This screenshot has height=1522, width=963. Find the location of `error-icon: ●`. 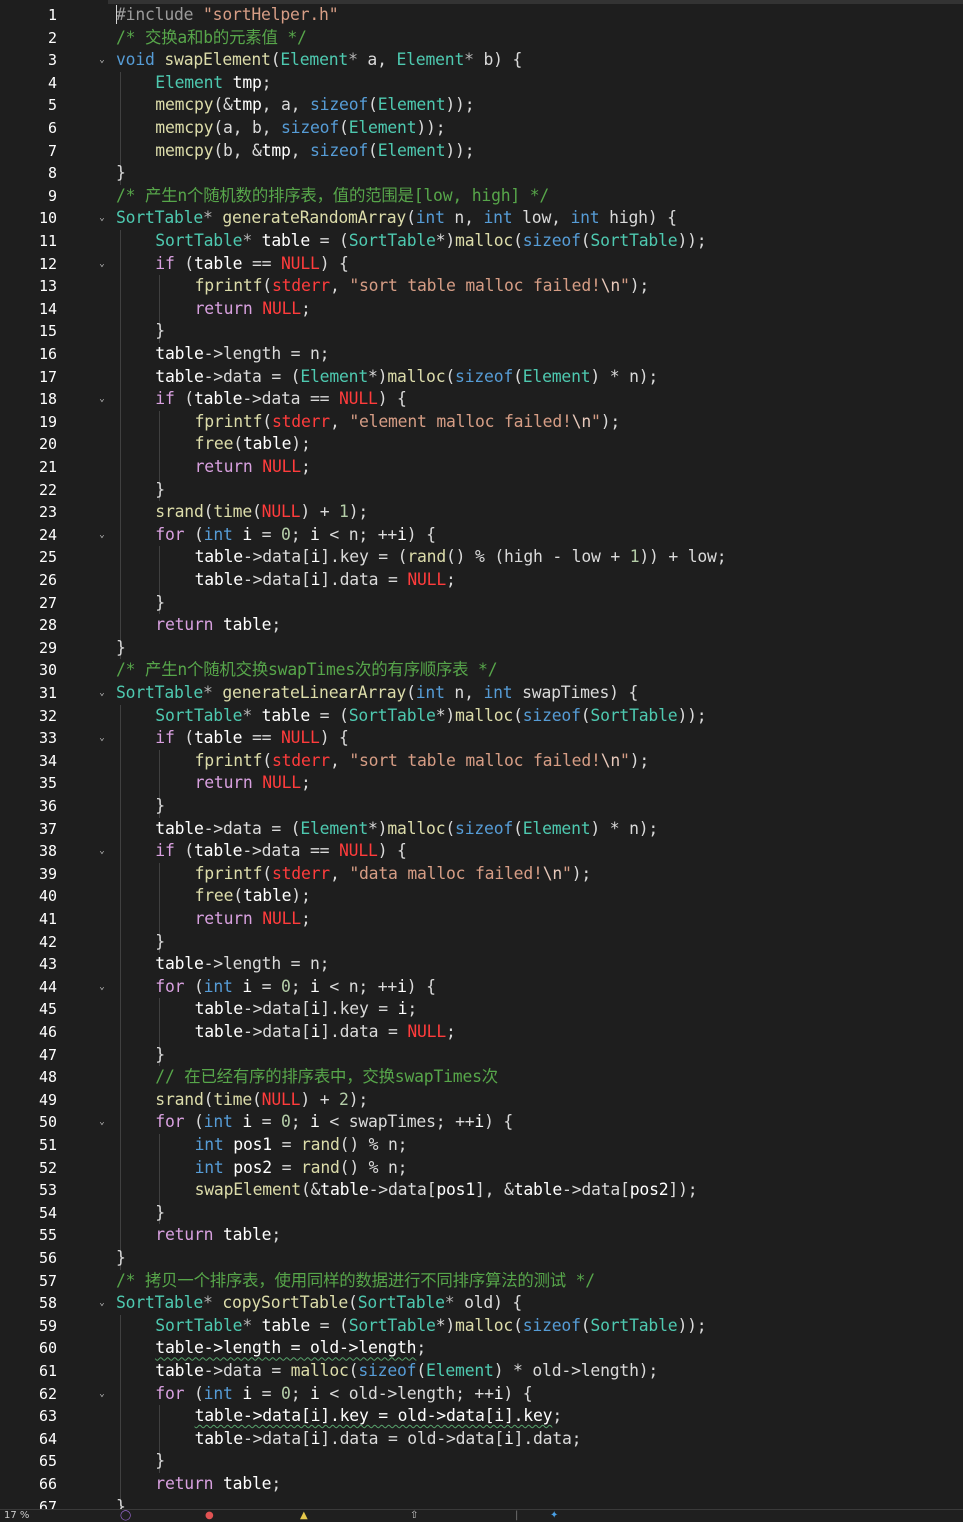

error-icon: ● is located at coordinates (209, 1516).